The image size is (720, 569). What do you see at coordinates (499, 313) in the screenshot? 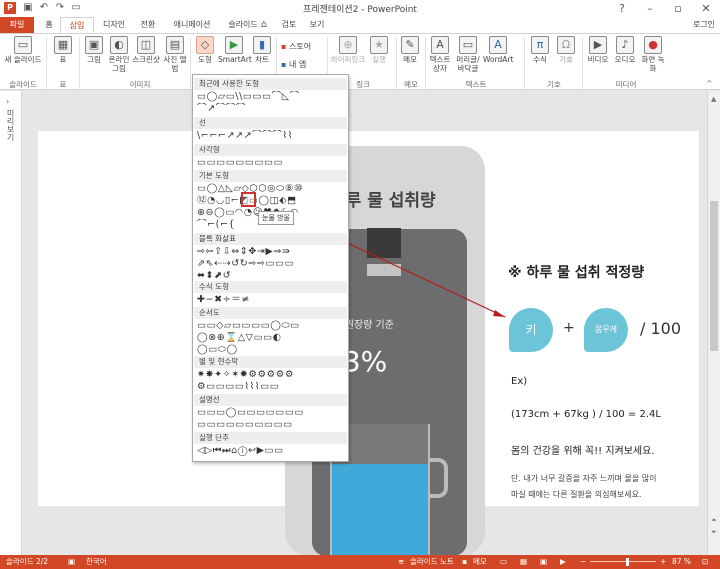
I see `callout-arrow-head` at bounding box center [499, 313].